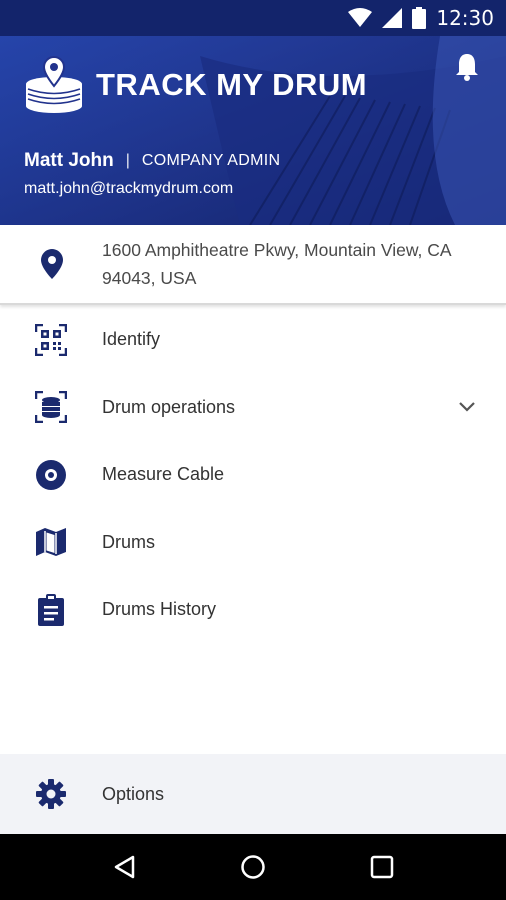 The width and height of the screenshot is (506, 900). I want to click on menu-item-identify: Identify, so click(253, 340).